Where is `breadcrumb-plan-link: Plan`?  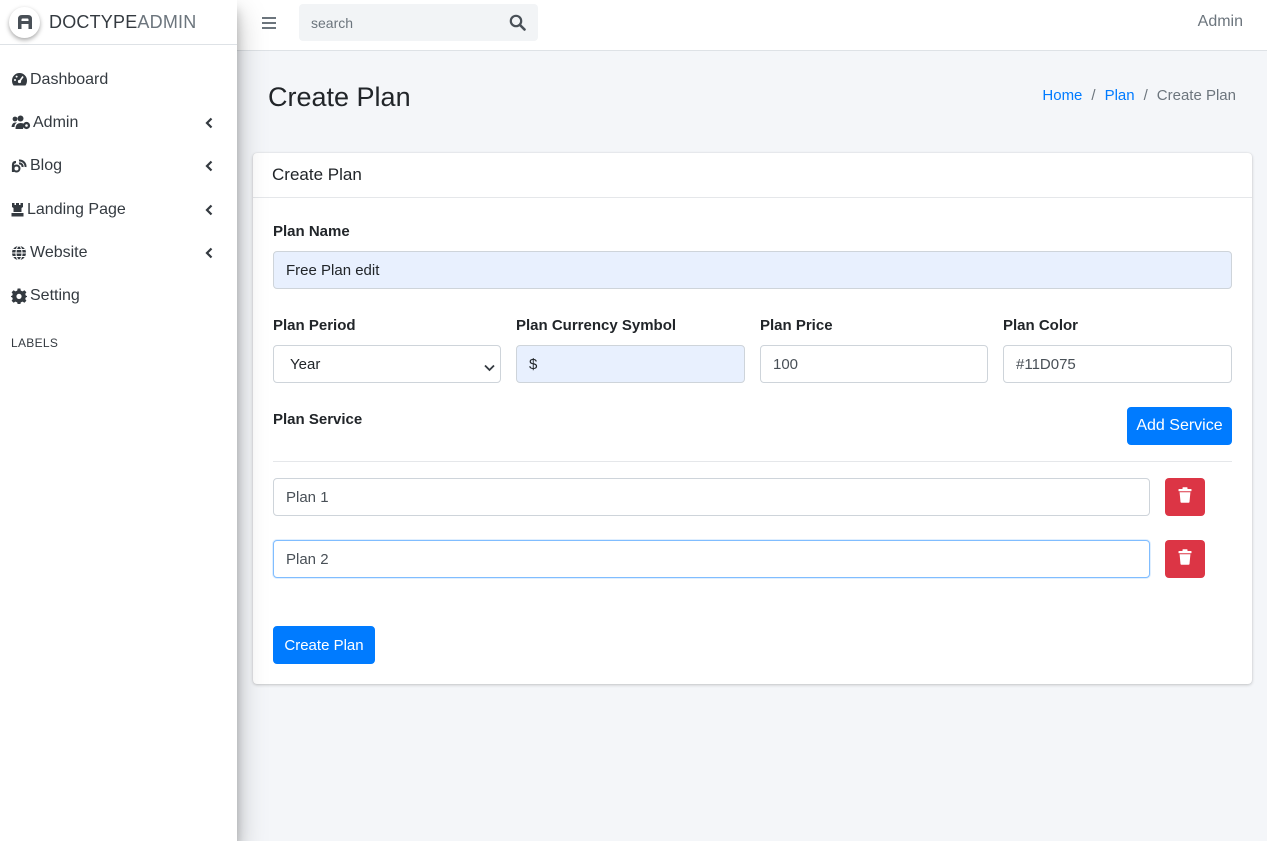 breadcrumb-plan-link: Plan is located at coordinates (1120, 95).